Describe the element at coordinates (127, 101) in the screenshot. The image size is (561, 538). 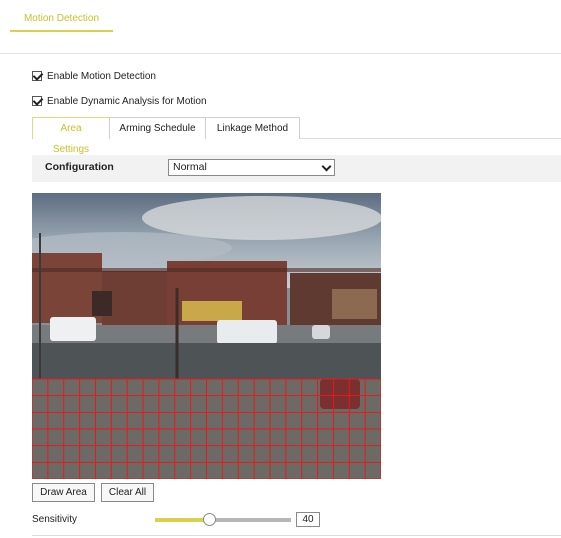
I see `enable-dynamic-analysis-label: Enable Dynamic Analysis for Motion` at that location.